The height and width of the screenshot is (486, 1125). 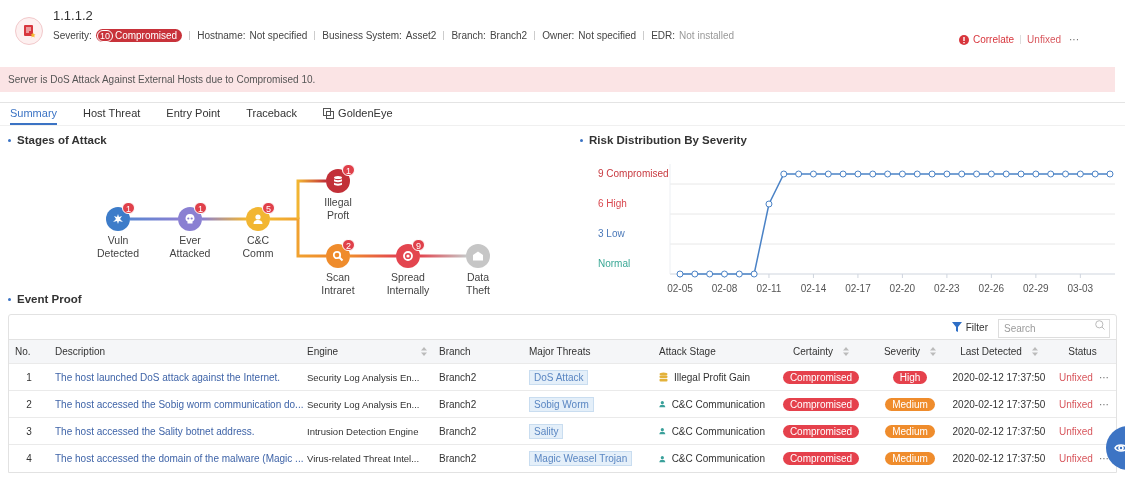 What do you see at coordinates (560, 352) in the screenshot?
I see `column-header: Major Threats` at bounding box center [560, 352].